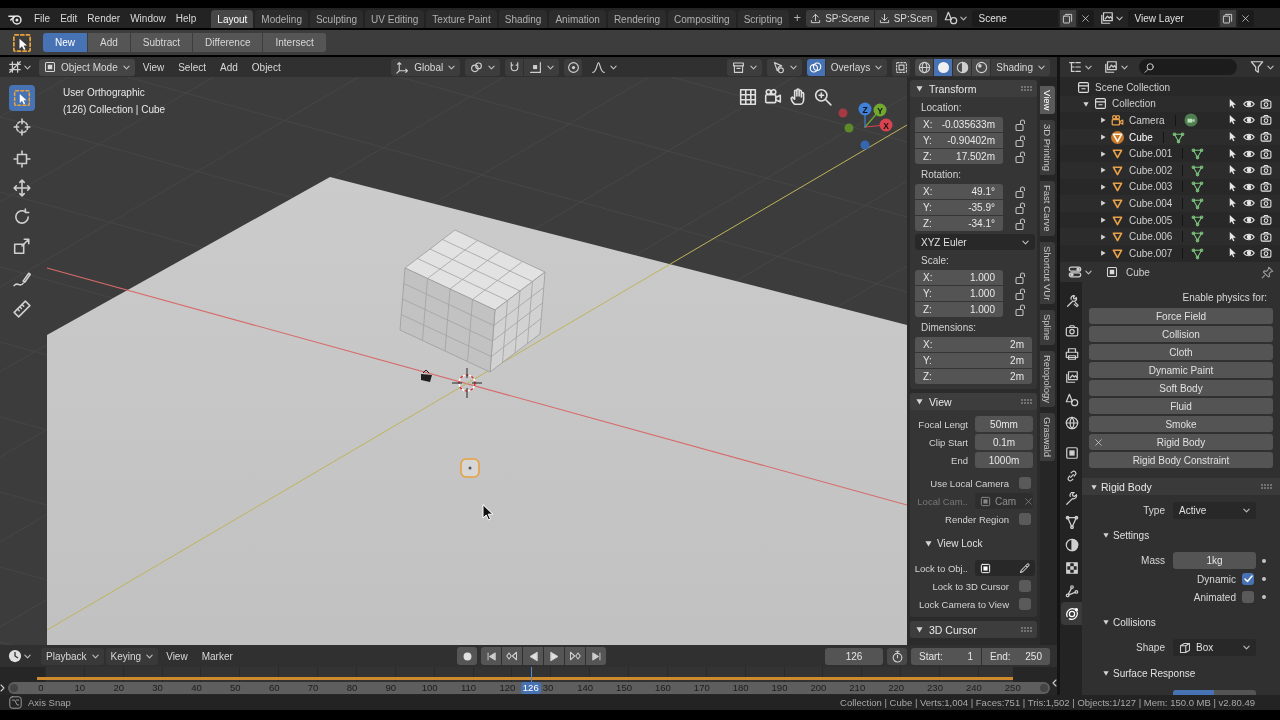  I want to click on sidebar-tab: View, so click(1047, 100).